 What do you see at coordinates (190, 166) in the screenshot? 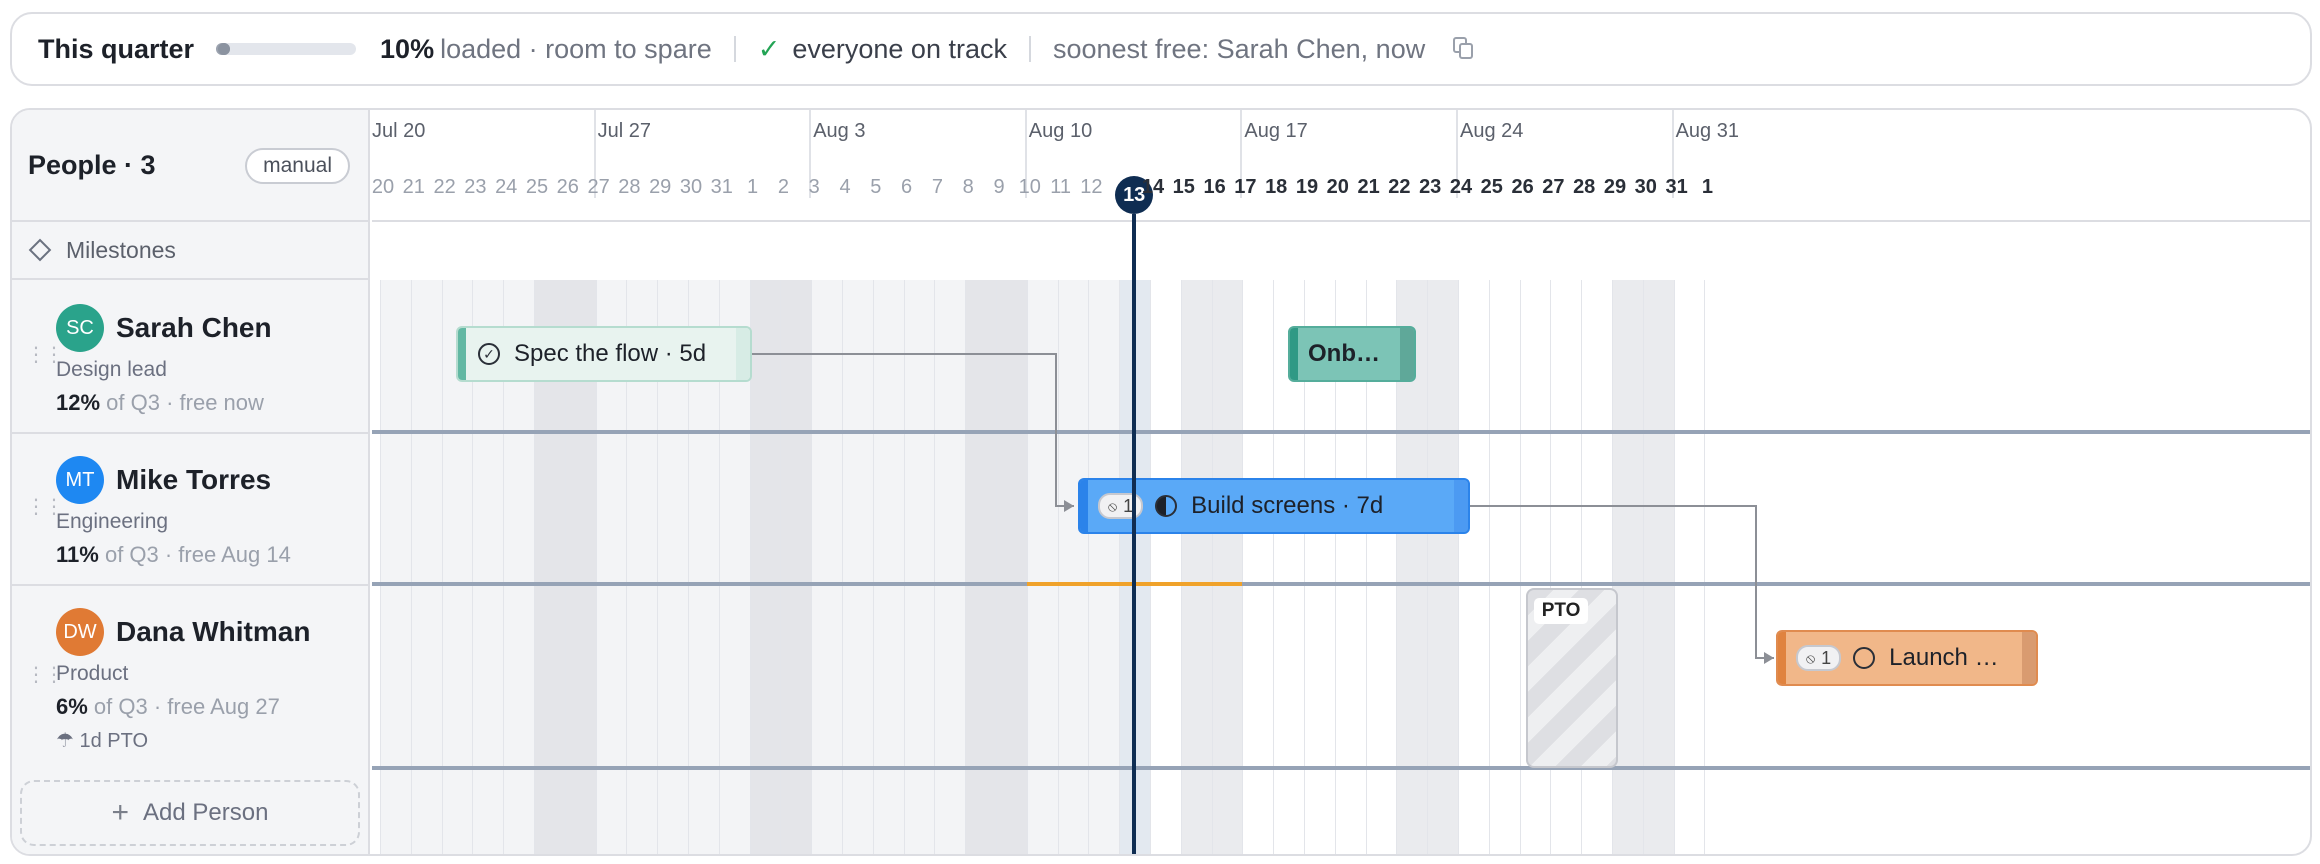
I see `people-header: People · 3 manual` at bounding box center [190, 166].